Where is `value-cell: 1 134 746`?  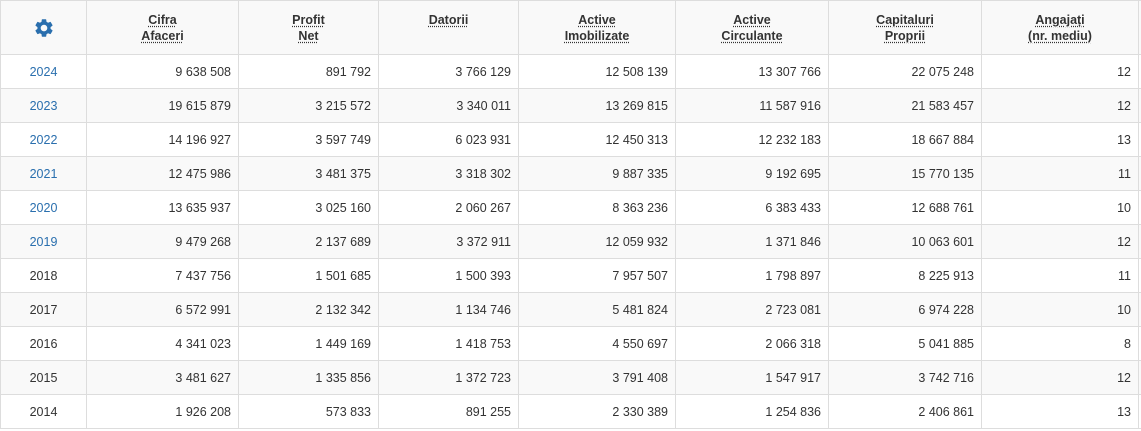 value-cell: 1 134 746 is located at coordinates (448, 309).